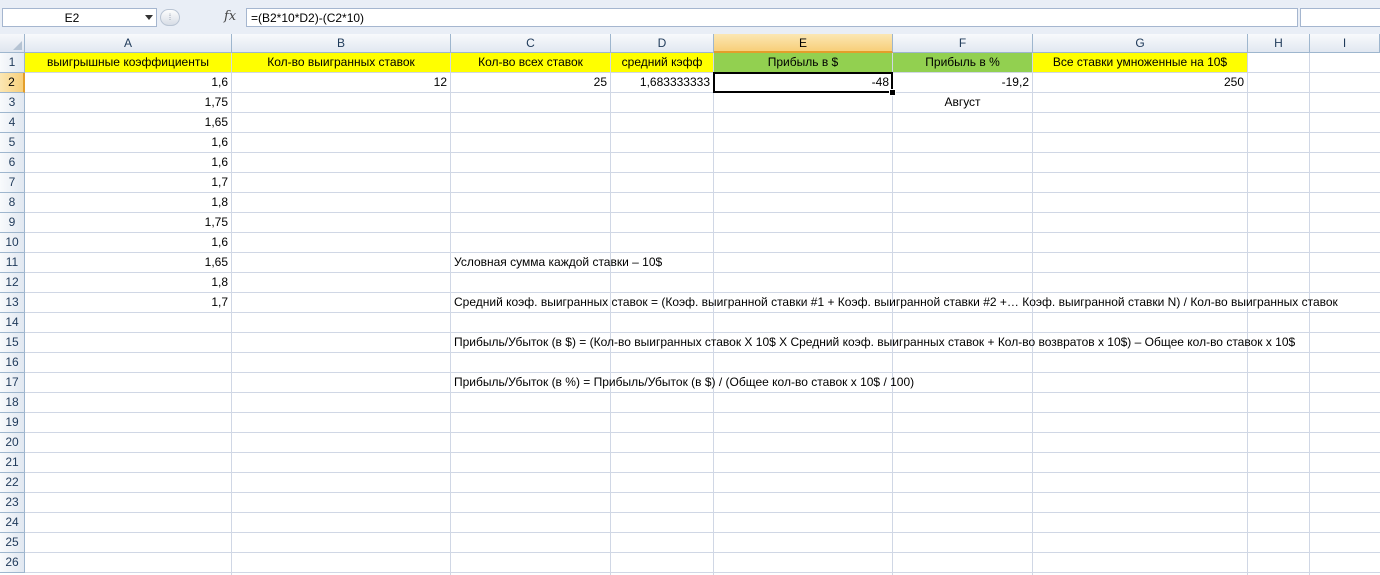  Describe the element at coordinates (149, 17) in the screenshot. I see `chevron-down-icon` at that location.